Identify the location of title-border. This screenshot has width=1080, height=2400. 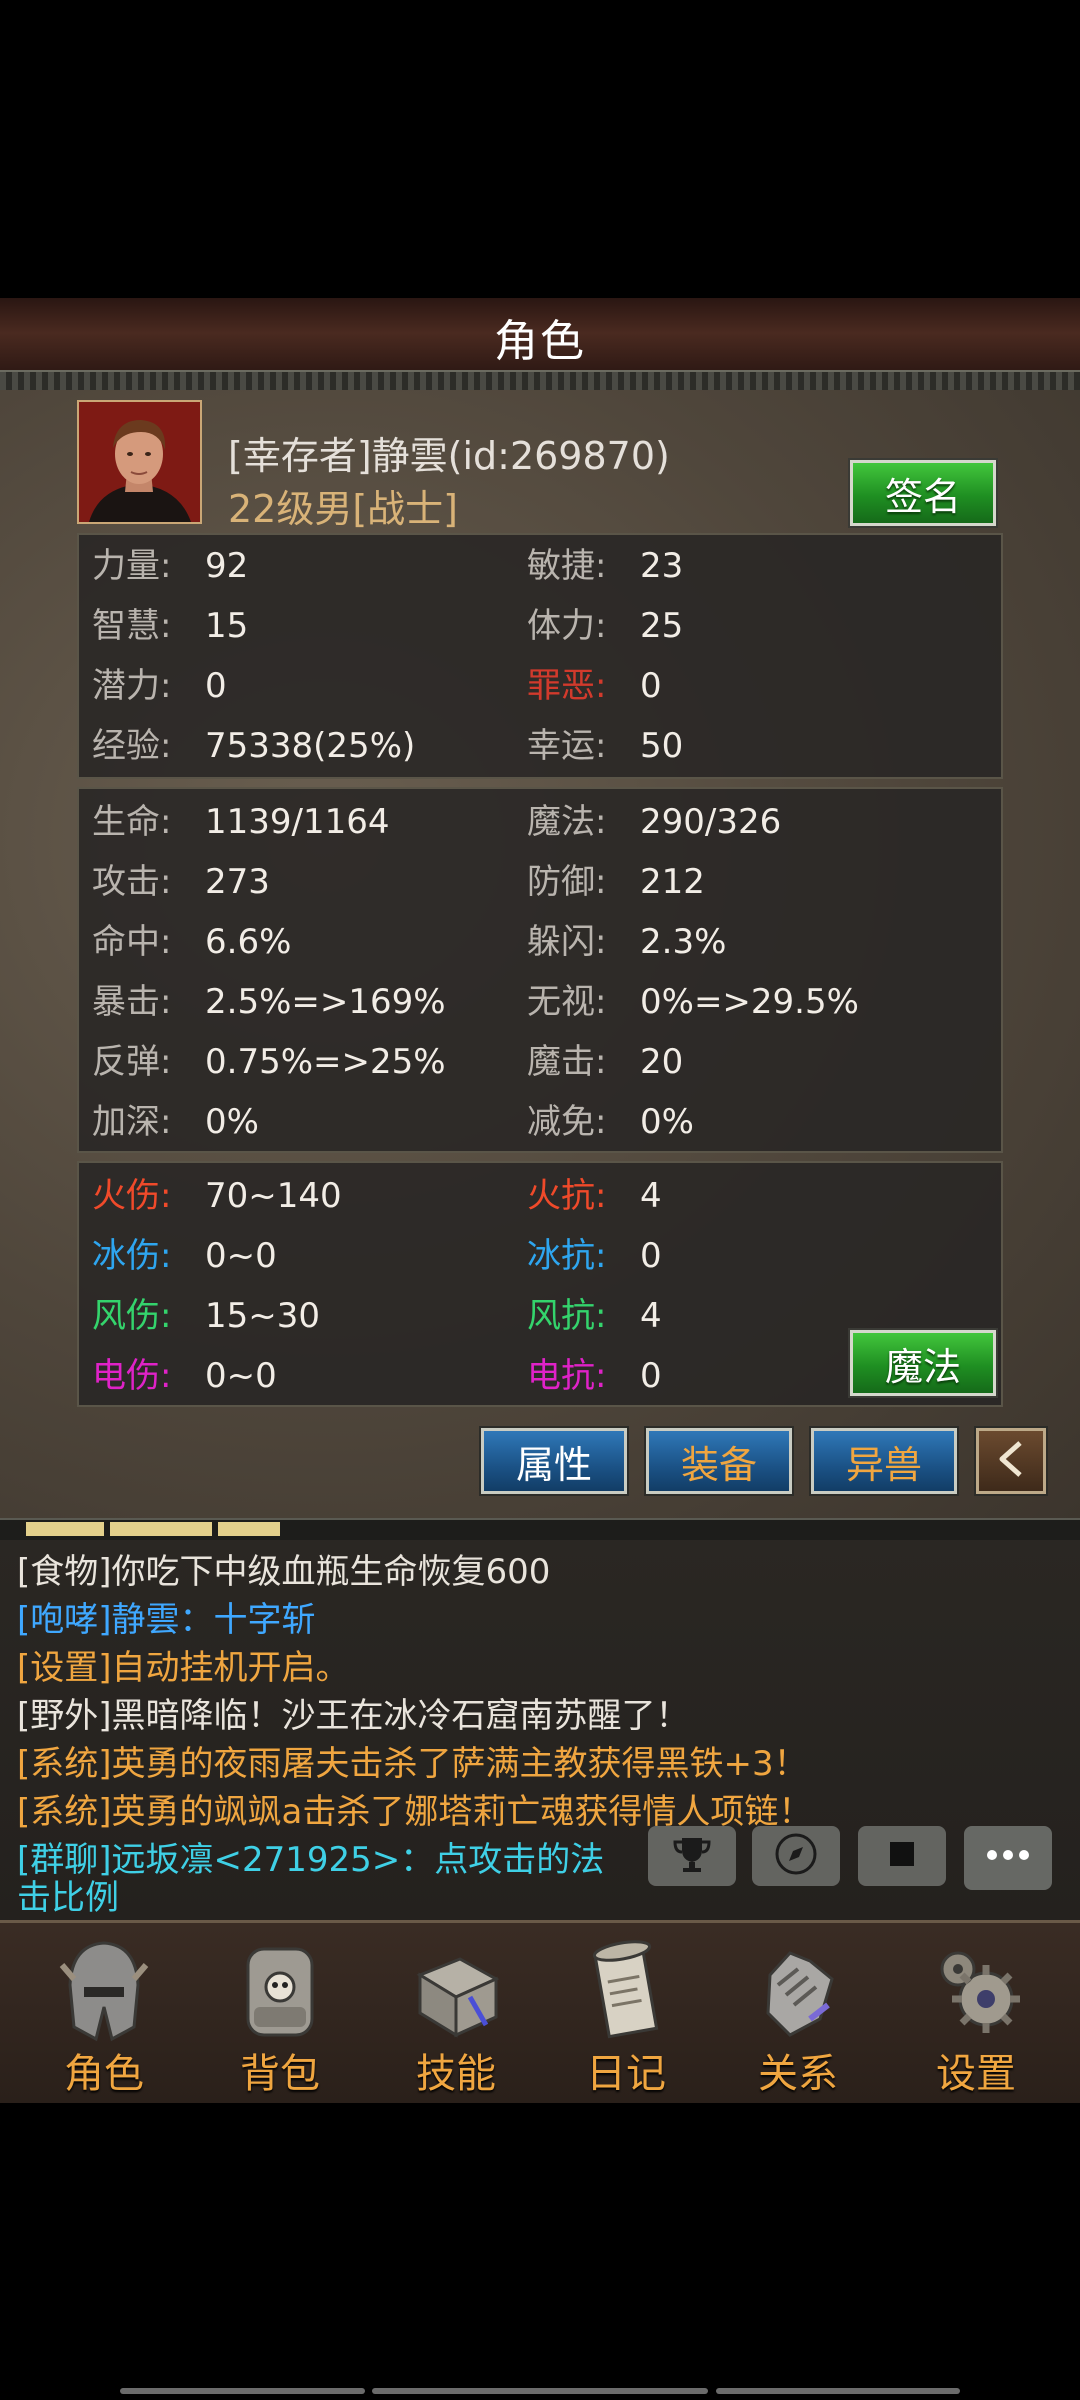
(540, 381).